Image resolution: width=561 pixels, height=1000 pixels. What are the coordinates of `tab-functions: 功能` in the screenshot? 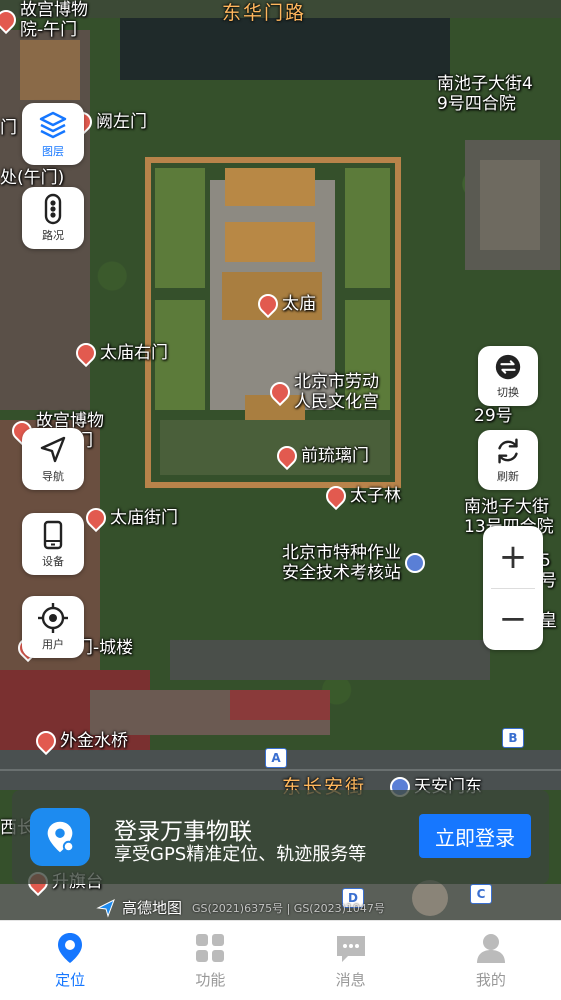 It's located at (210, 960).